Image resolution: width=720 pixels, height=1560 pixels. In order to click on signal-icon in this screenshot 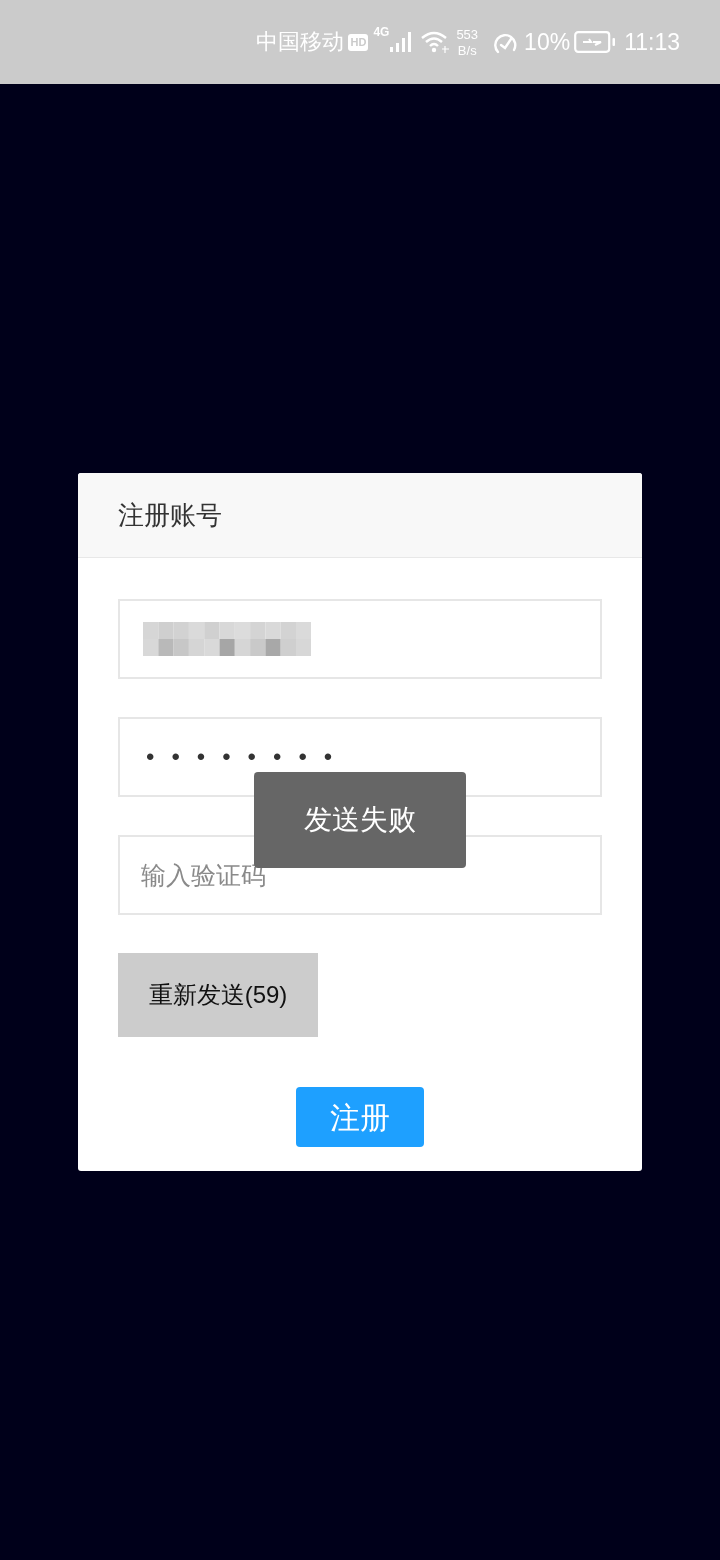, I will do `click(401, 42)`.